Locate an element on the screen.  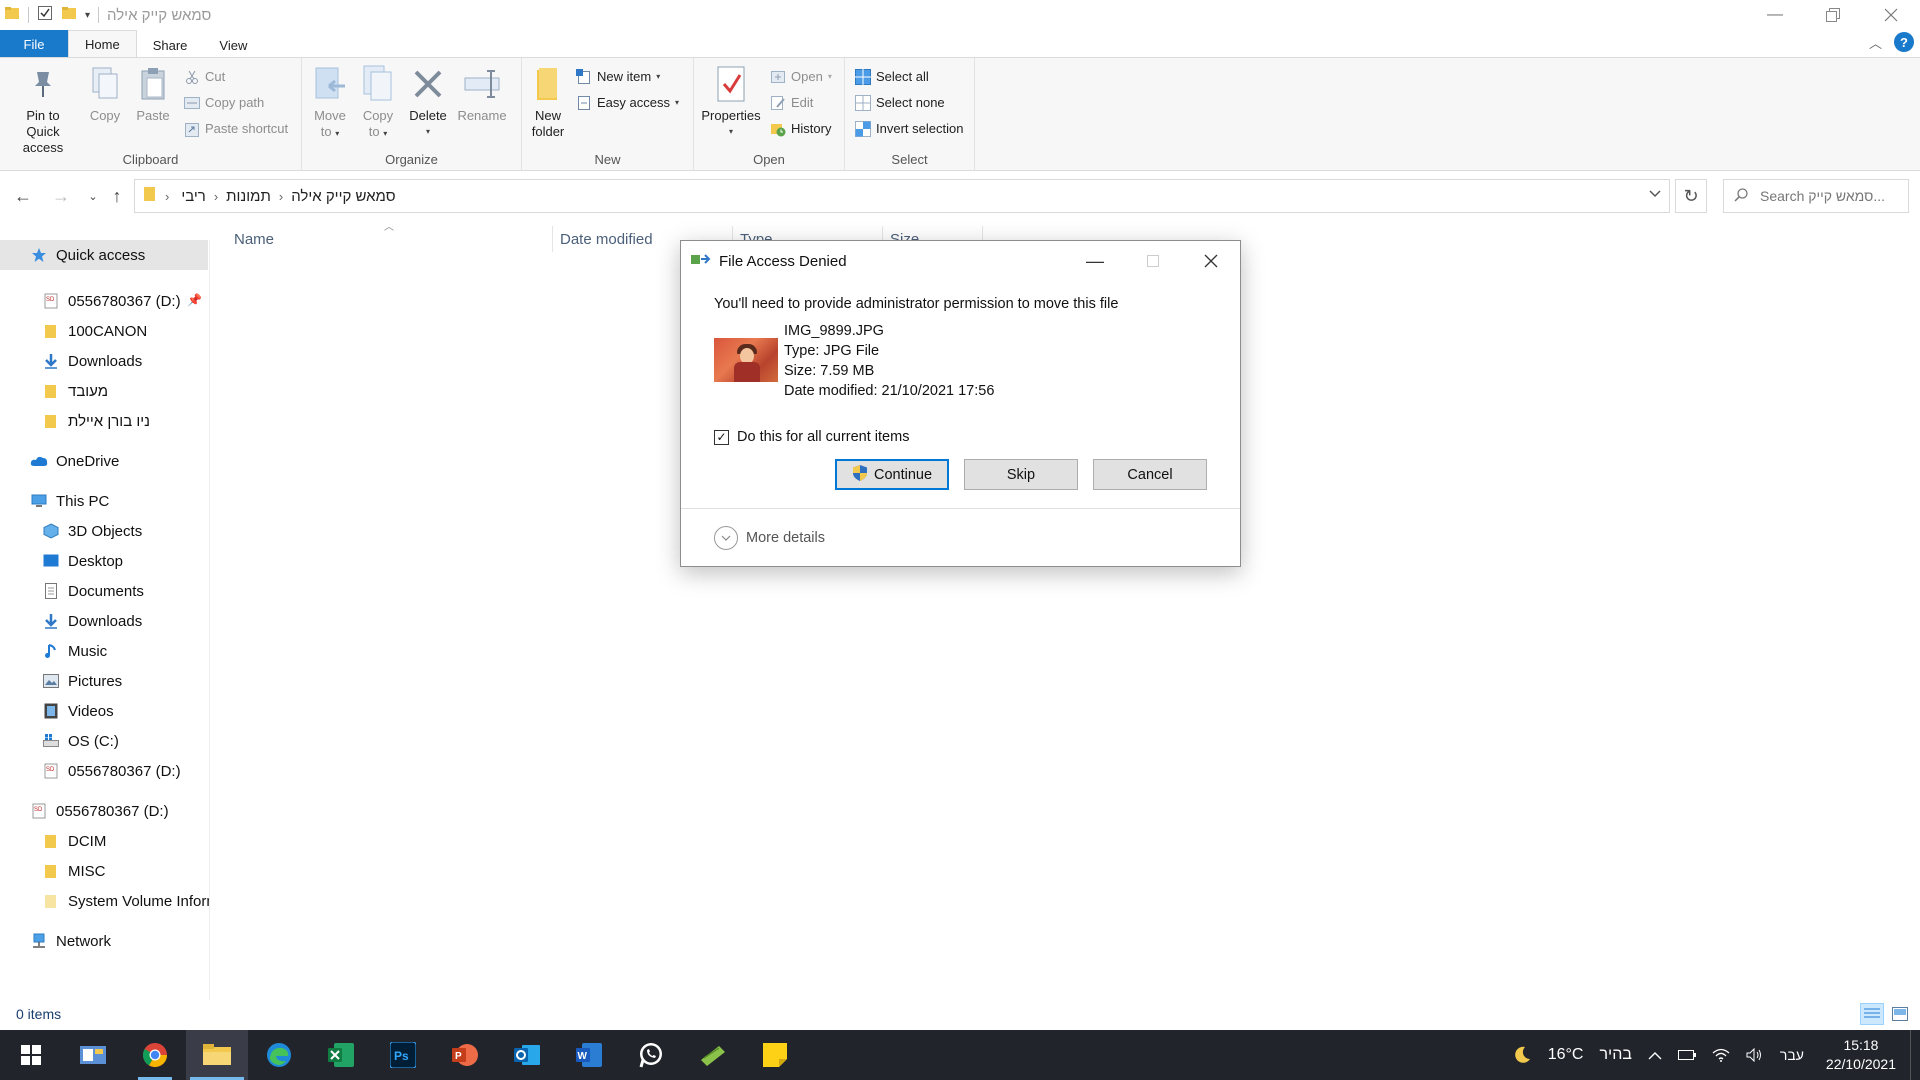
refresh-icon: ↻ is located at coordinates (1691, 196).